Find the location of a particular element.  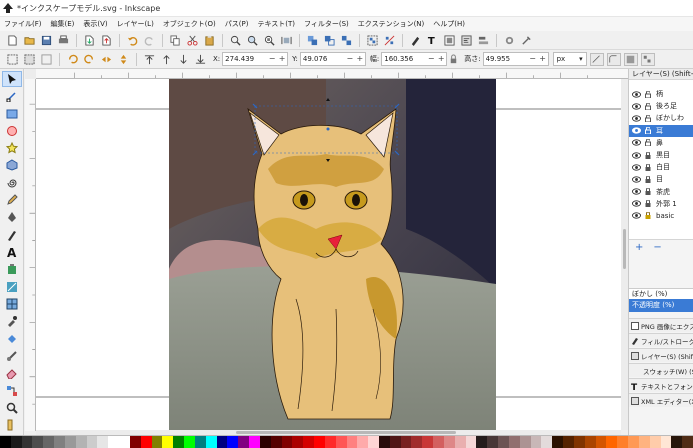

deselect-button is located at coordinates (46, 59).